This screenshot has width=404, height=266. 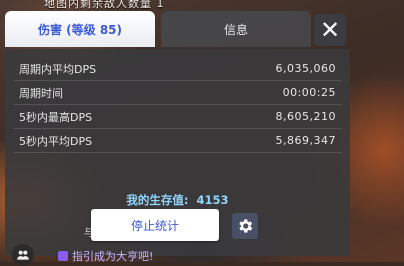 What do you see at coordinates (56, 141) in the screenshot?
I see `stat-label: 5秒内平均DPS` at bounding box center [56, 141].